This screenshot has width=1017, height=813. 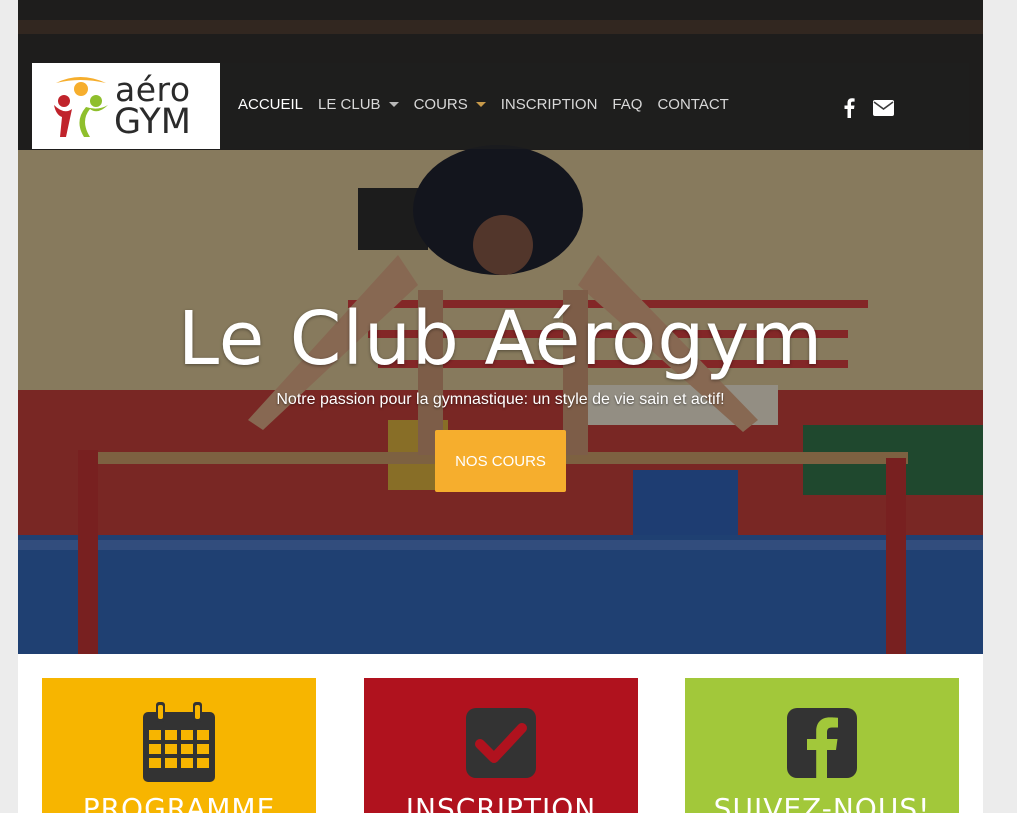 What do you see at coordinates (500, 338) in the screenshot?
I see `hero-title: Le Club Aérogym` at bounding box center [500, 338].